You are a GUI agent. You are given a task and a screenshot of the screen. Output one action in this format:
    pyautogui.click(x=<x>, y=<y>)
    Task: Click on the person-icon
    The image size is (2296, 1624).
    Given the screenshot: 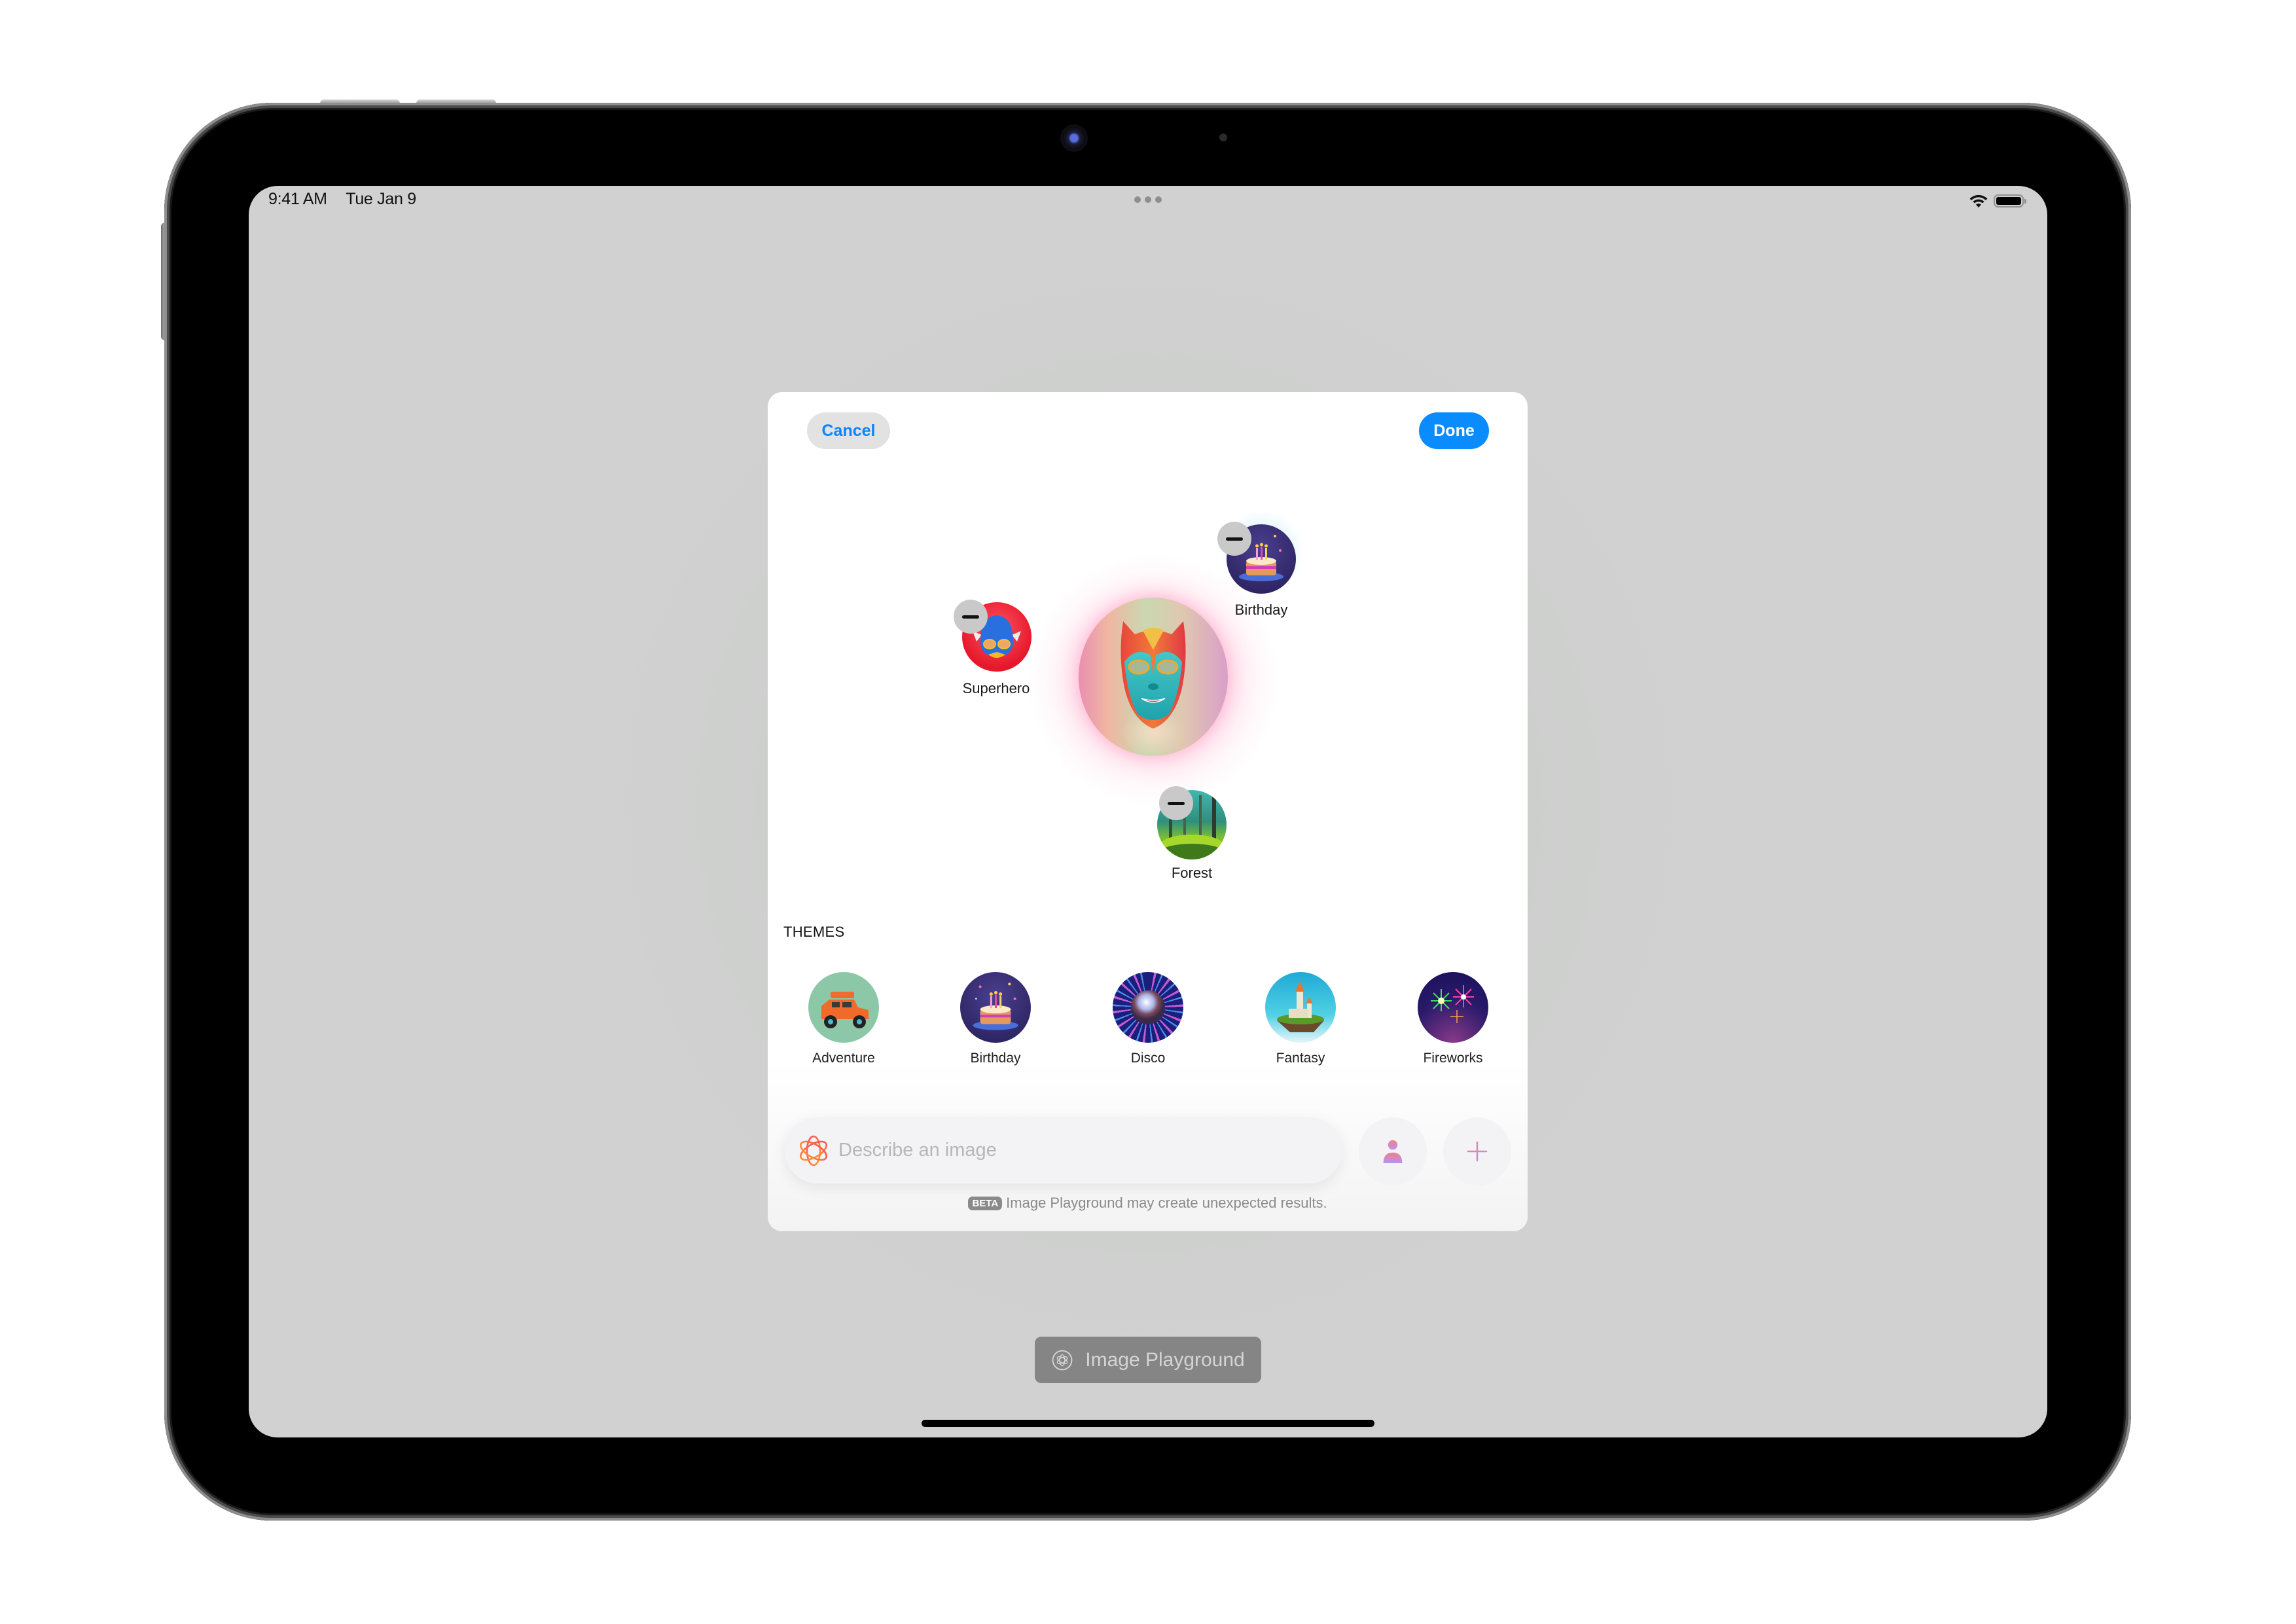 What is the action you would take?
    pyautogui.click(x=1393, y=1151)
    